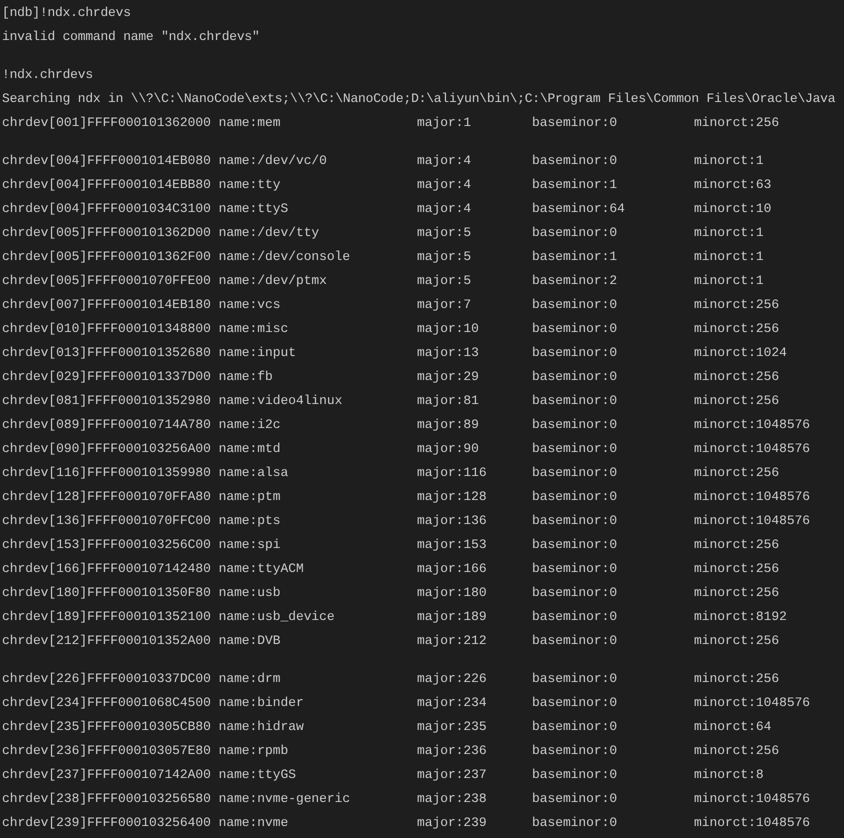  Describe the element at coordinates (452, 616) in the screenshot. I see `major-value: major:189` at that location.